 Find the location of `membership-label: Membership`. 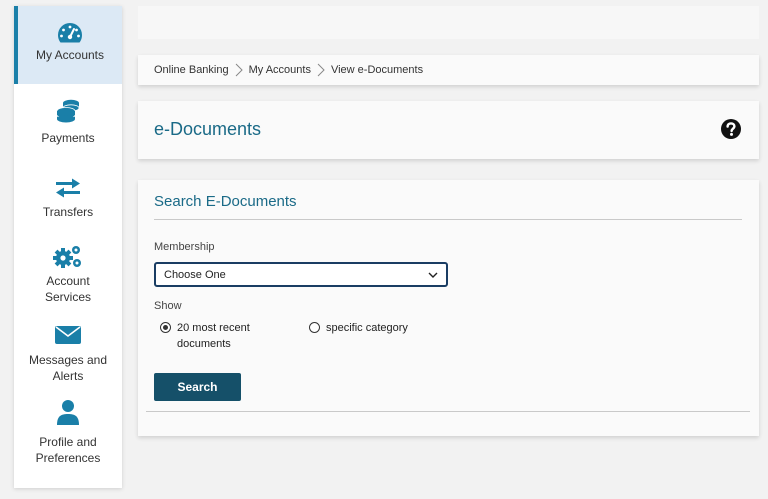

membership-label: Membership is located at coordinates (184, 247).